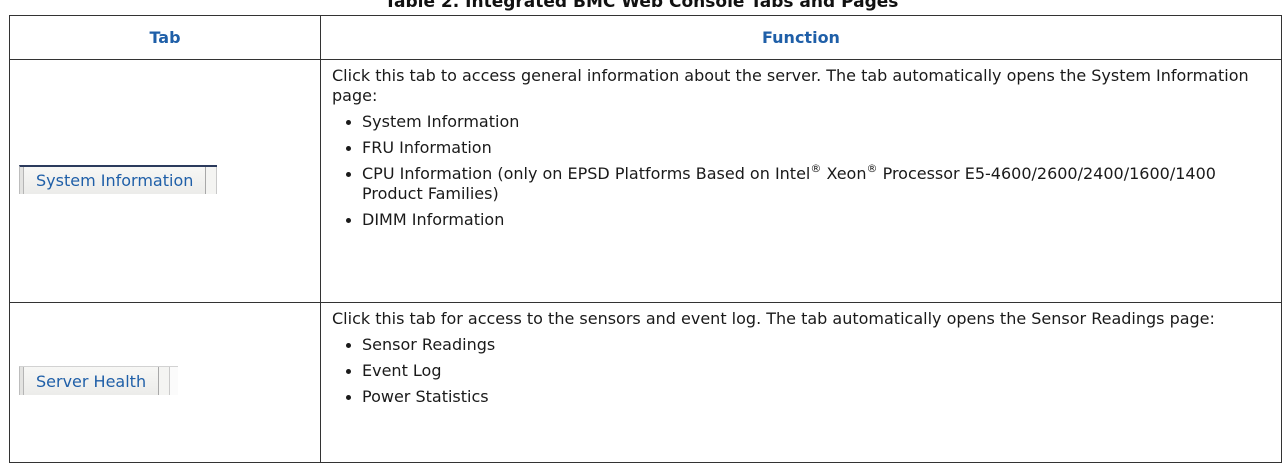 The height and width of the screenshot is (463, 1283). Describe the element at coordinates (802, 220) in the screenshot. I see `list-item: DIMM Information` at that location.